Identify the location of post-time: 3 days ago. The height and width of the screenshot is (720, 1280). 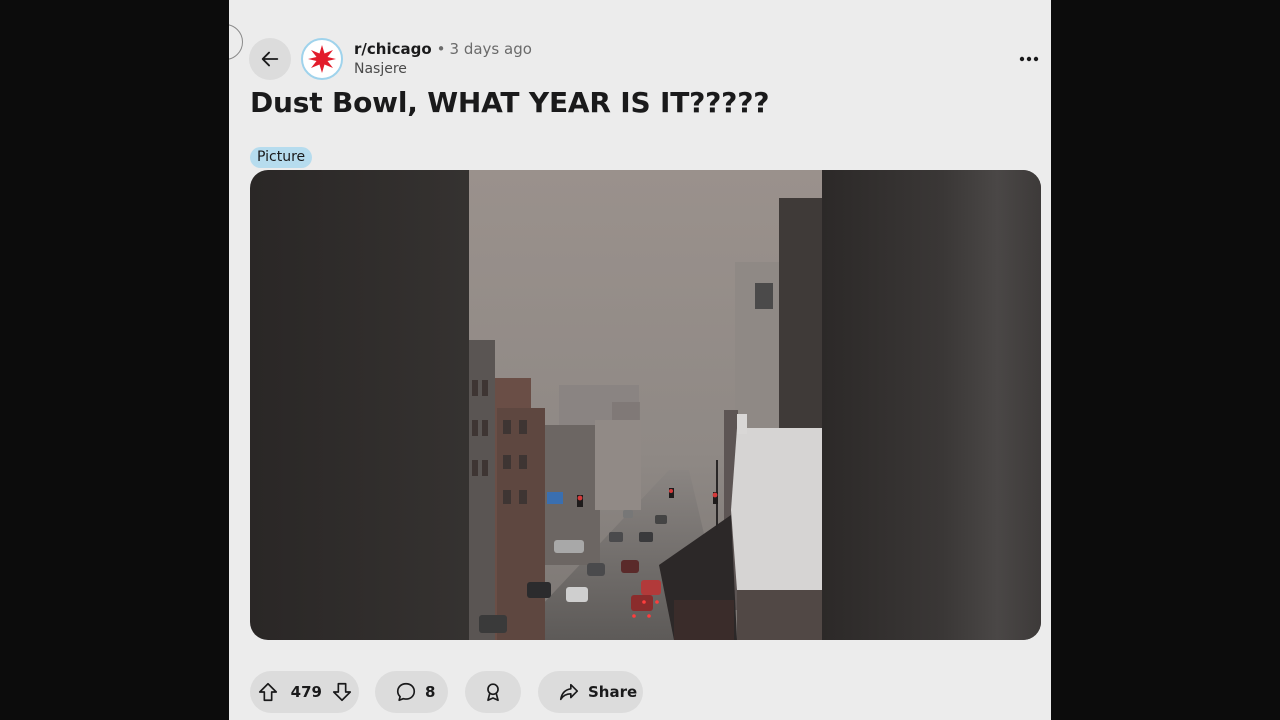
(490, 49).